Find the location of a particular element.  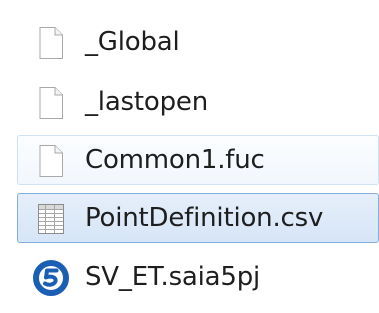

spreadsheet-file-icon is located at coordinates (51, 219).